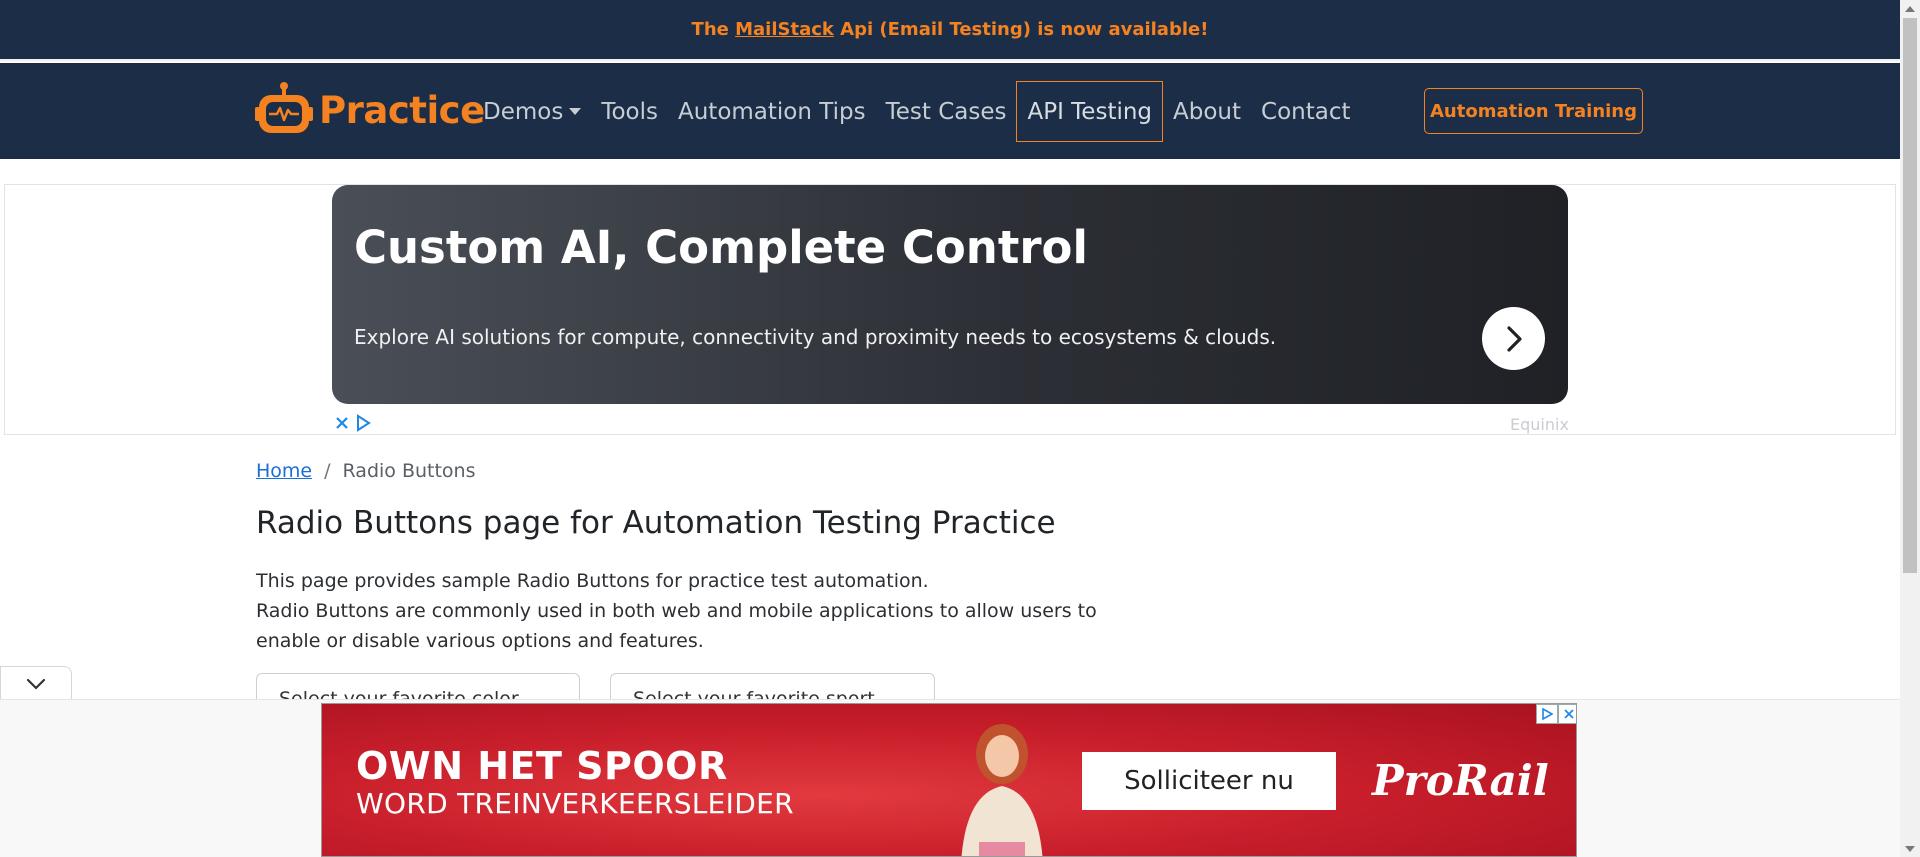  What do you see at coordinates (1207, 111) in the screenshot?
I see `nav-about: About` at bounding box center [1207, 111].